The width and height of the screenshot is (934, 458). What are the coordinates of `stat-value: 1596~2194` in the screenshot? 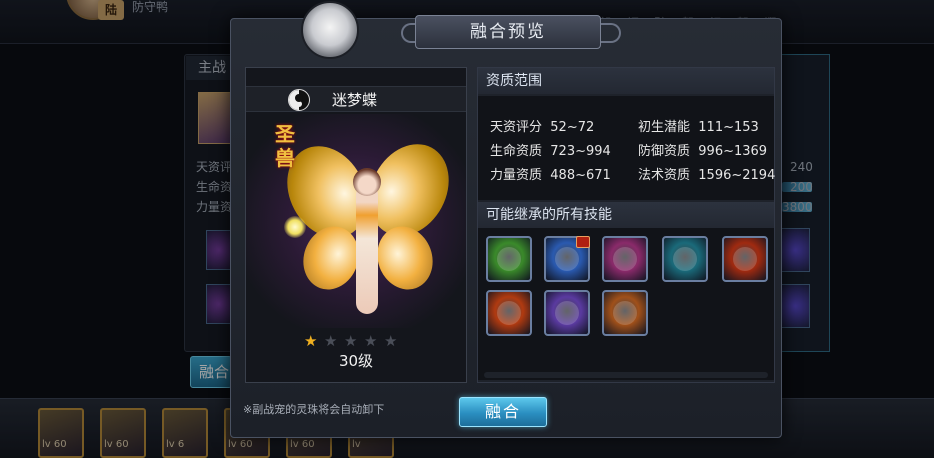 It's located at (737, 175).